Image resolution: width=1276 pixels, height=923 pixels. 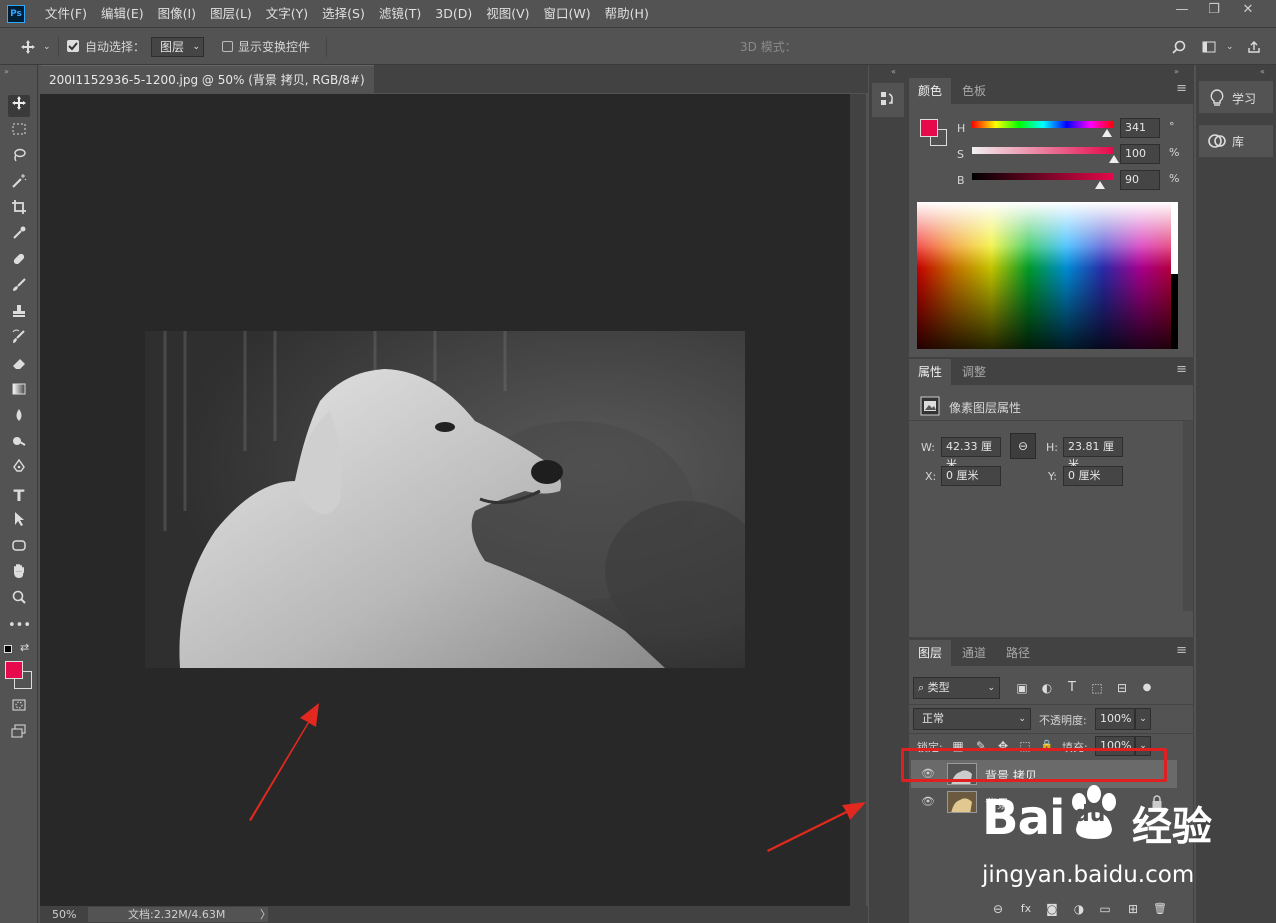 I want to click on delete-layer-icon: 🗑, so click(x=1160, y=909).